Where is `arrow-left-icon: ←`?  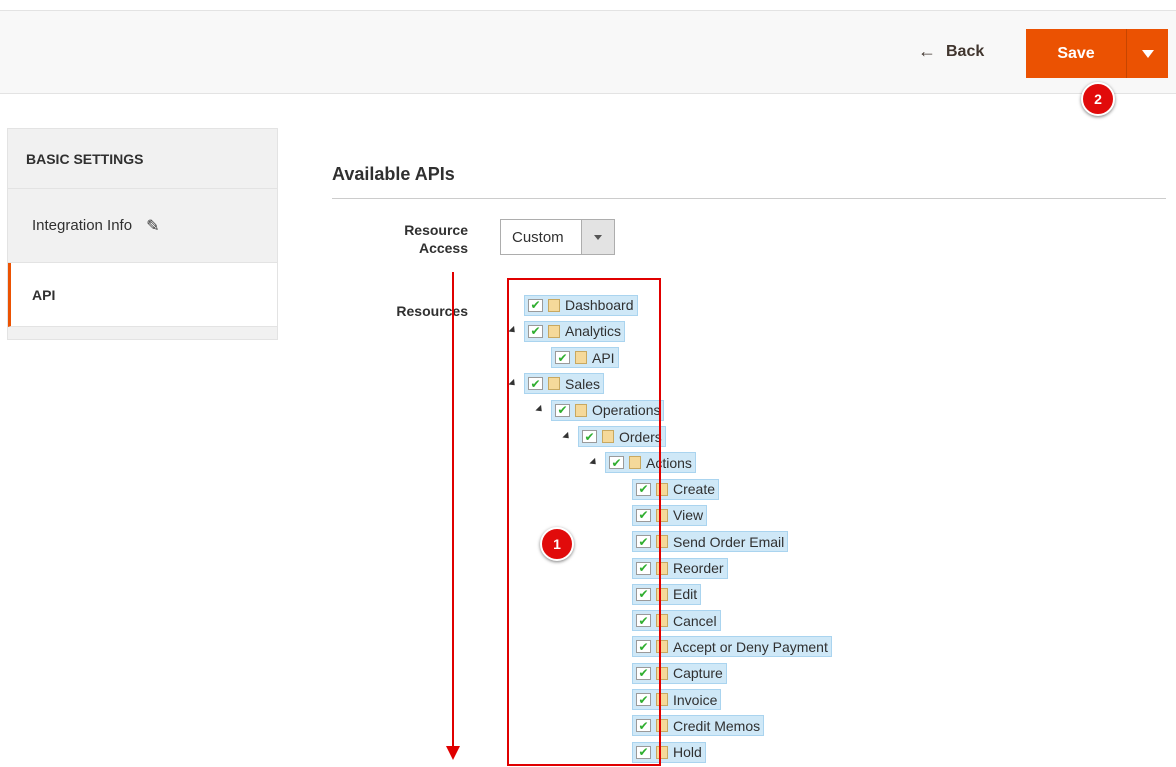 arrow-left-icon: ← is located at coordinates (927, 51).